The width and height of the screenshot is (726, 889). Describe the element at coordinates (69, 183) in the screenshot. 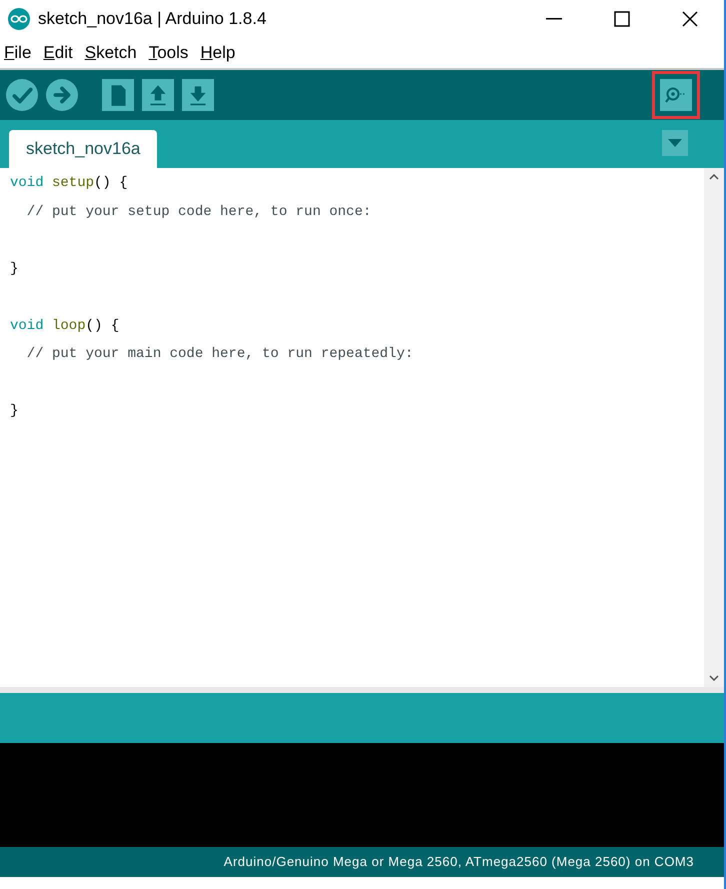

I see `code-line: void setup() {` at that location.